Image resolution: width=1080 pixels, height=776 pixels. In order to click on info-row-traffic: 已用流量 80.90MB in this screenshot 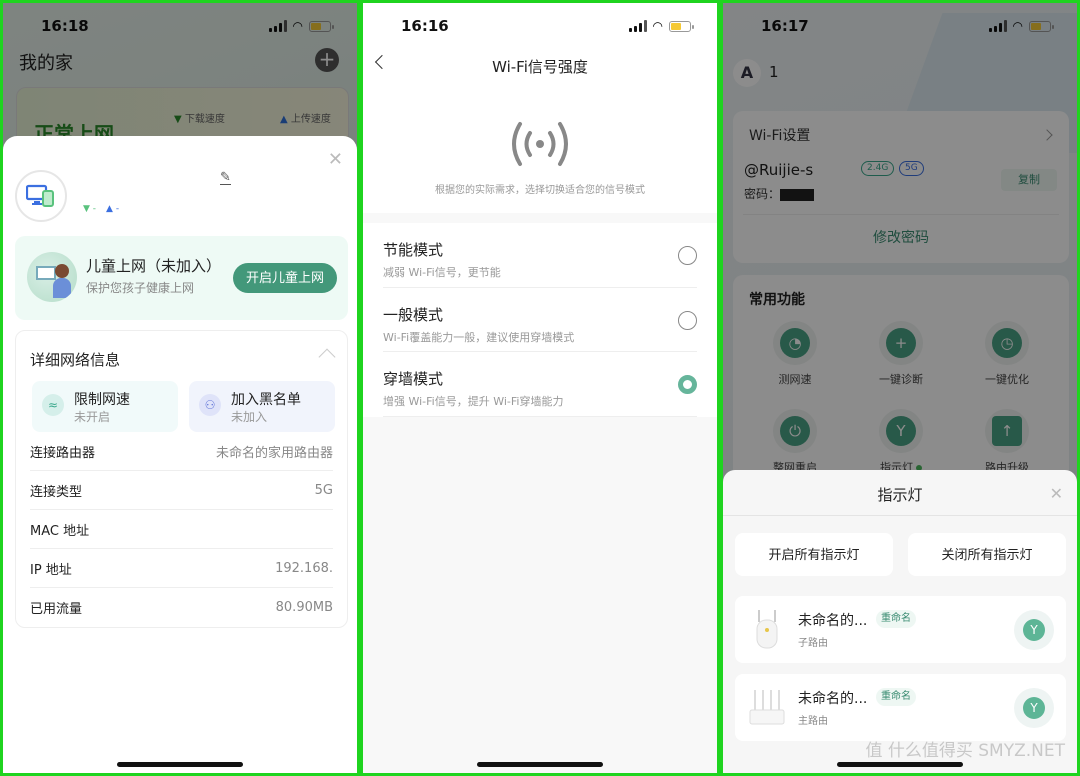, I will do `click(181, 608)`.